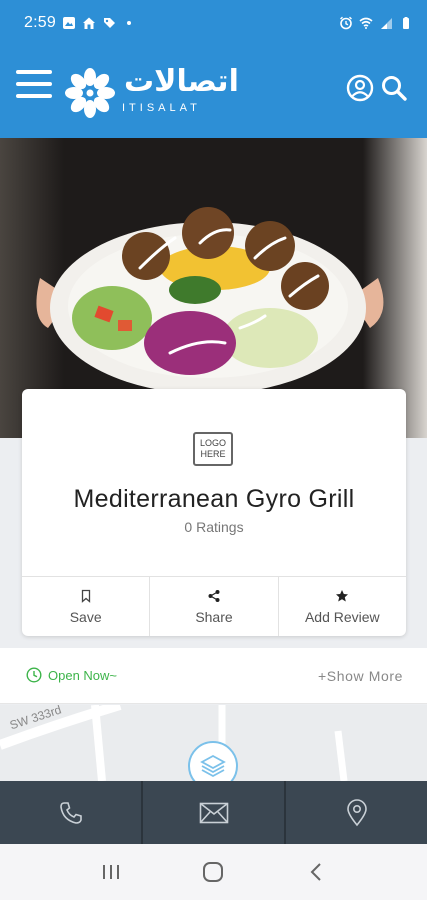 The width and height of the screenshot is (427, 900). Describe the element at coordinates (360, 676) in the screenshot. I see `show-more-link: +Show More` at that location.